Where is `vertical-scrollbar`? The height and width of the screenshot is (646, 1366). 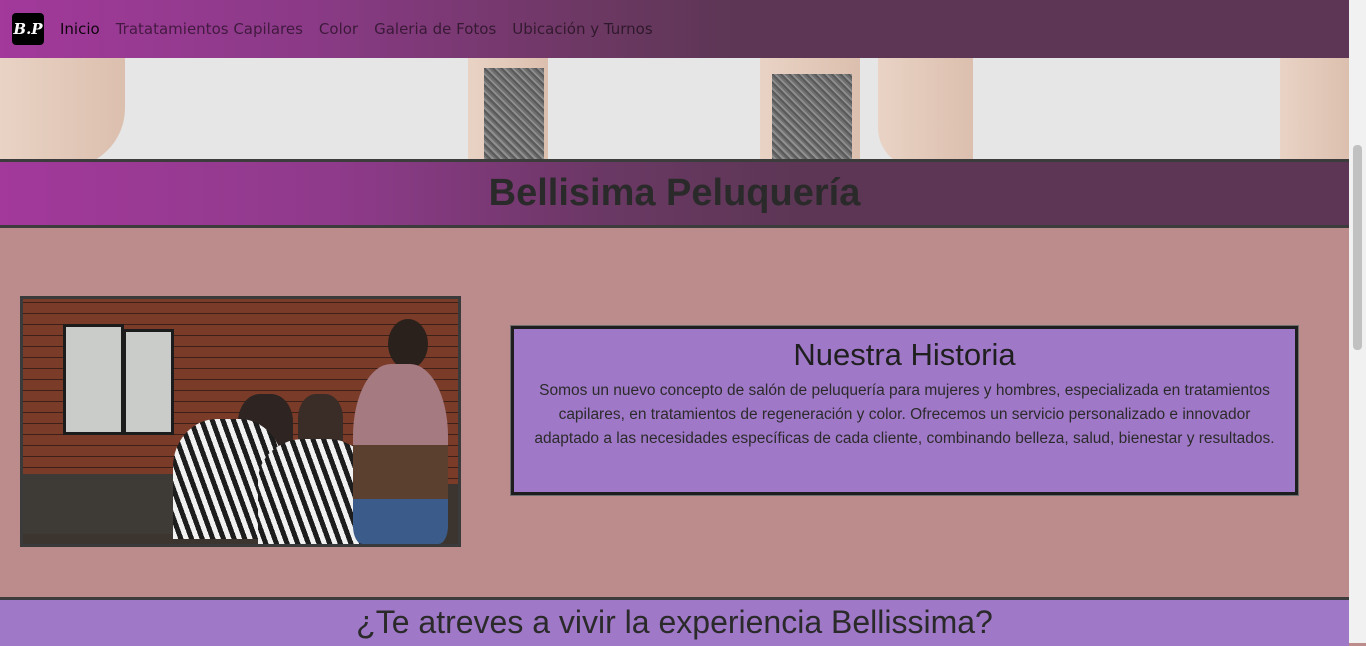
vertical-scrollbar is located at coordinates (1357, 321).